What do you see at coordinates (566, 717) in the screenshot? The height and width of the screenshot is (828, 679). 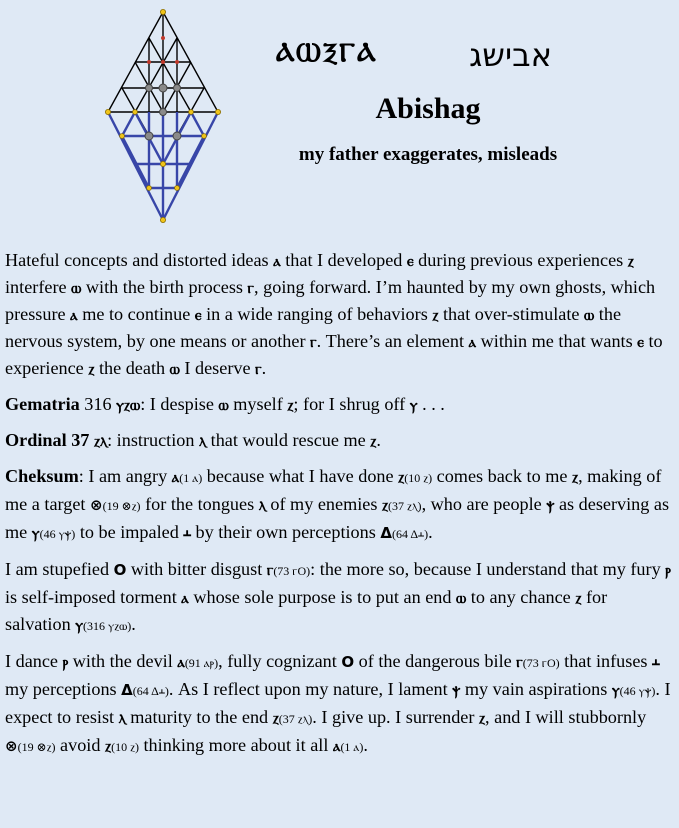 I see `text-run: , and I will stubbornly` at bounding box center [566, 717].